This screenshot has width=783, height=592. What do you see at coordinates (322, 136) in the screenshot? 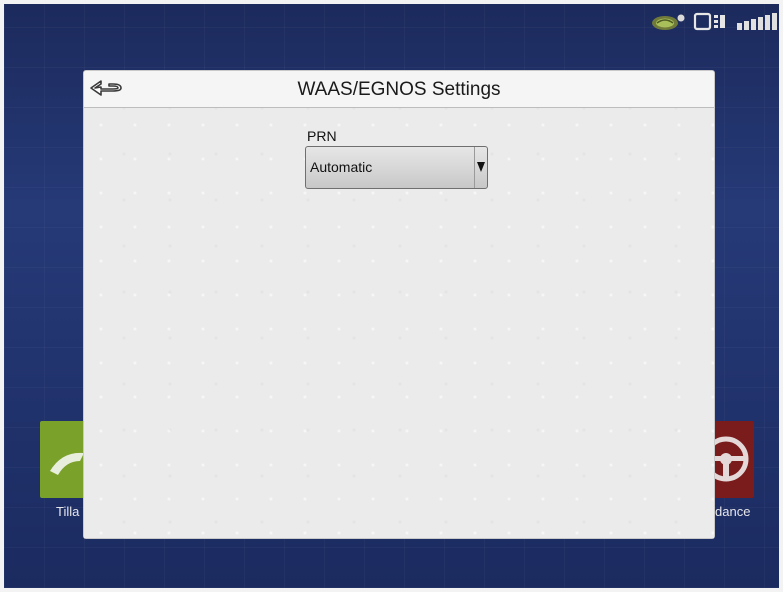
I see `prn-label: PRN` at bounding box center [322, 136].